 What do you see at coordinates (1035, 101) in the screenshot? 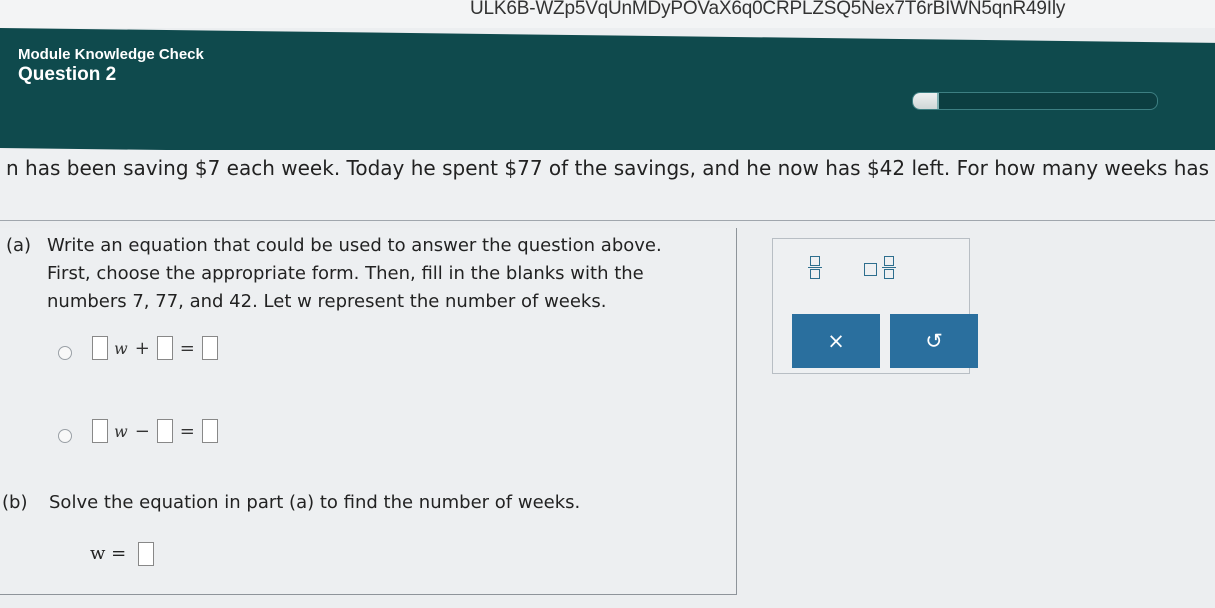
I see `progress-bar` at bounding box center [1035, 101].